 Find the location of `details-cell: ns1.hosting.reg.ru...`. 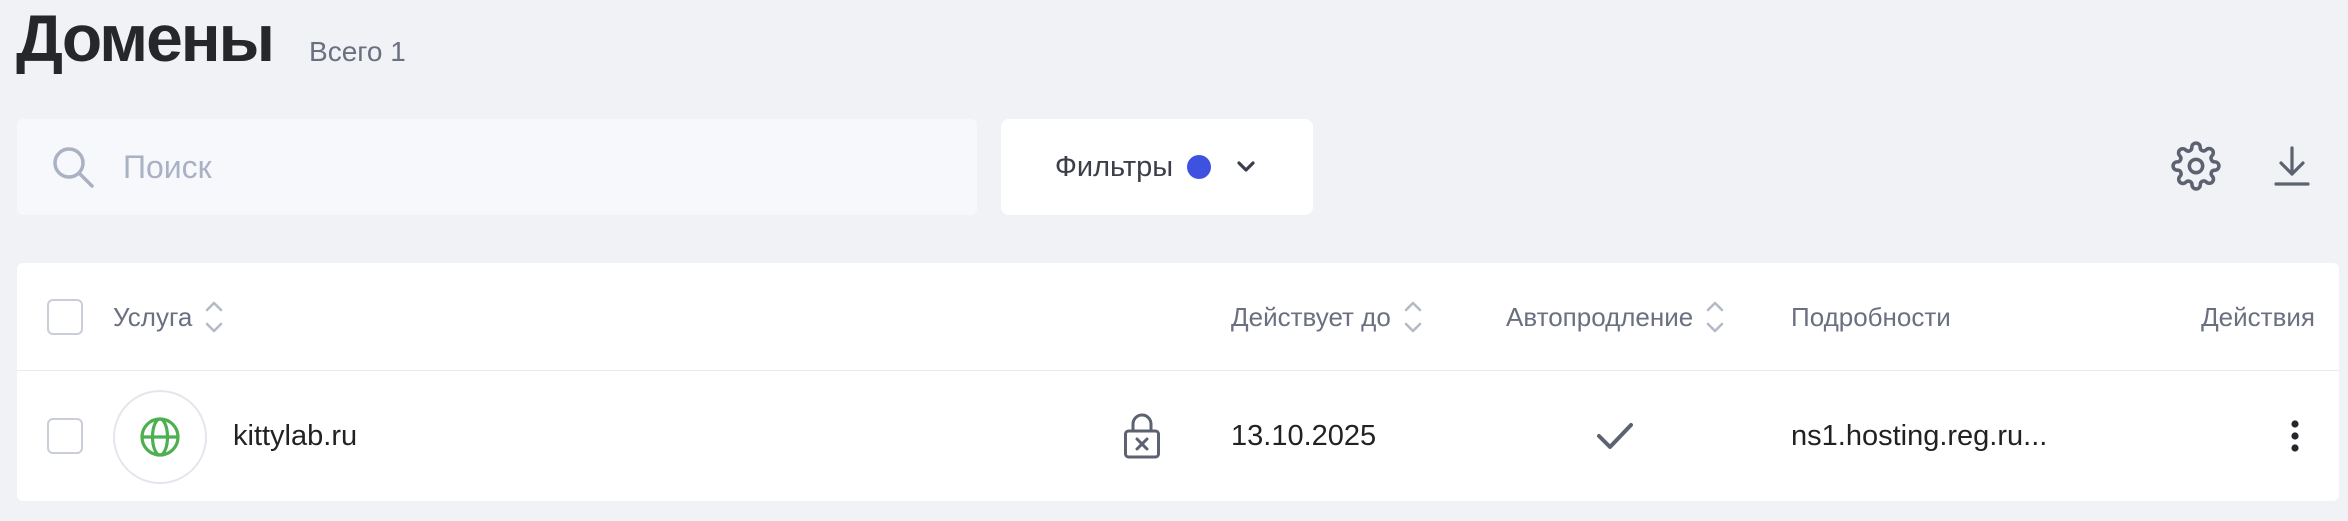

details-cell: ns1.hosting.reg.ru... is located at coordinates (1919, 436).